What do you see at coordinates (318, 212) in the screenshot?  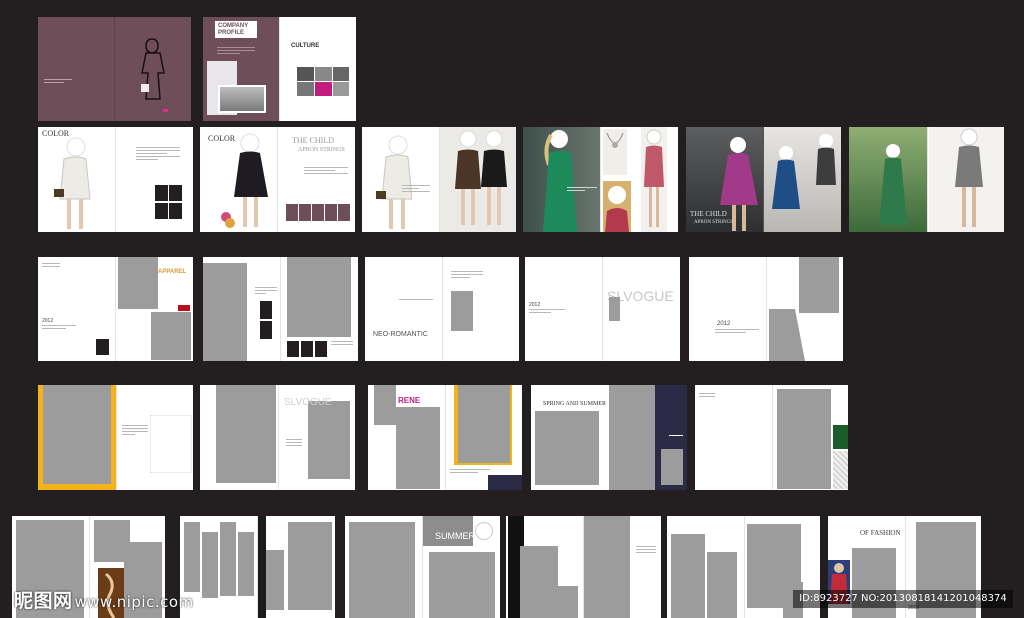 I see `mauve-swatches` at bounding box center [318, 212].